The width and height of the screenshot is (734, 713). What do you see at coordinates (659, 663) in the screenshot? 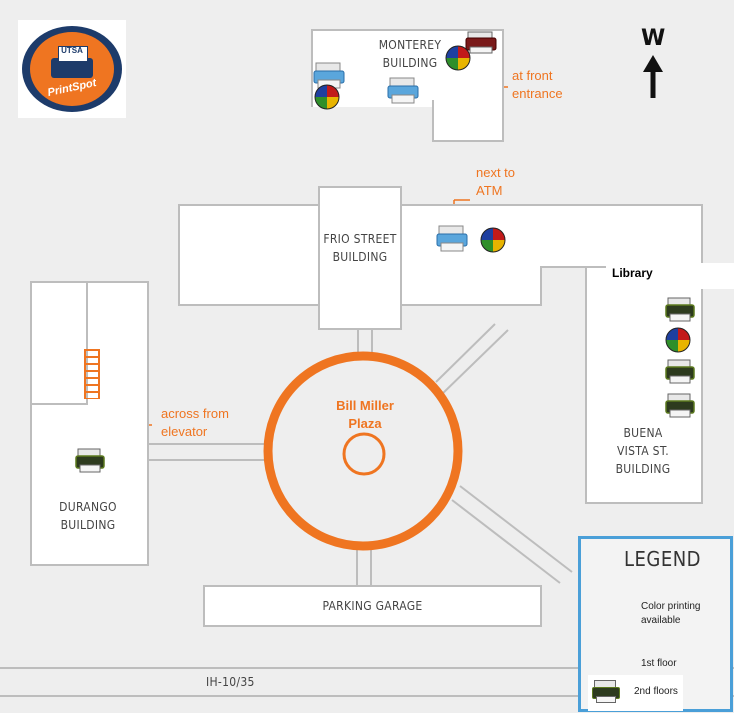
I see `legend-floor1-label: 1st floor` at bounding box center [659, 663].